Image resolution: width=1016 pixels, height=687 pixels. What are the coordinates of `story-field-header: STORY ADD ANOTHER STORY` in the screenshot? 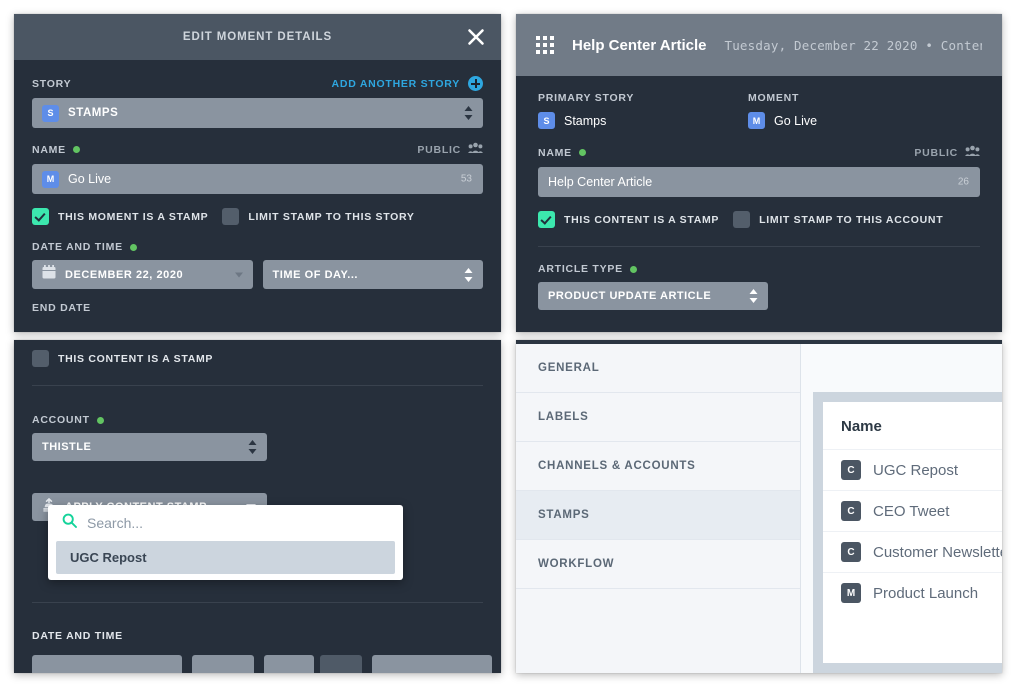 It's located at (257, 83).